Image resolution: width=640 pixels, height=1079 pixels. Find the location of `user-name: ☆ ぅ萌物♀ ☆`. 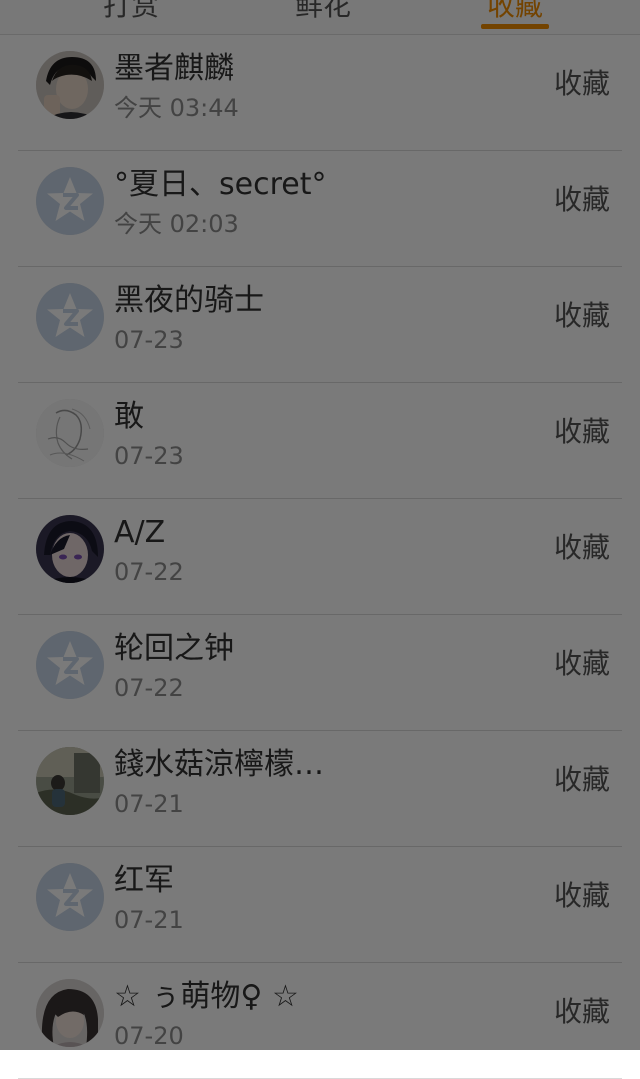

user-name: ☆ ぅ萌物♀ ☆ is located at coordinates (206, 996).